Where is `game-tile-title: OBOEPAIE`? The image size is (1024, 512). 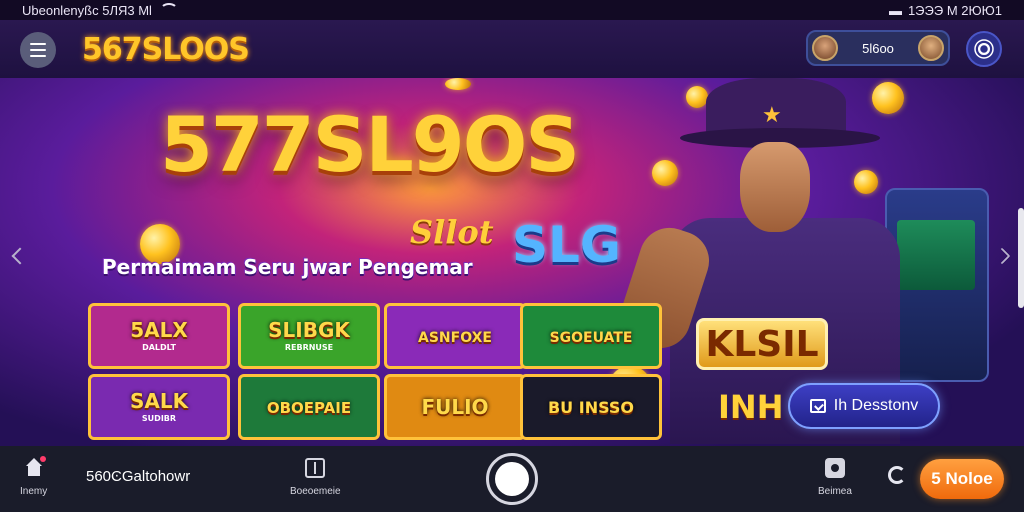 game-tile-title: OBOEPAIE is located at coordinates (309, 407).